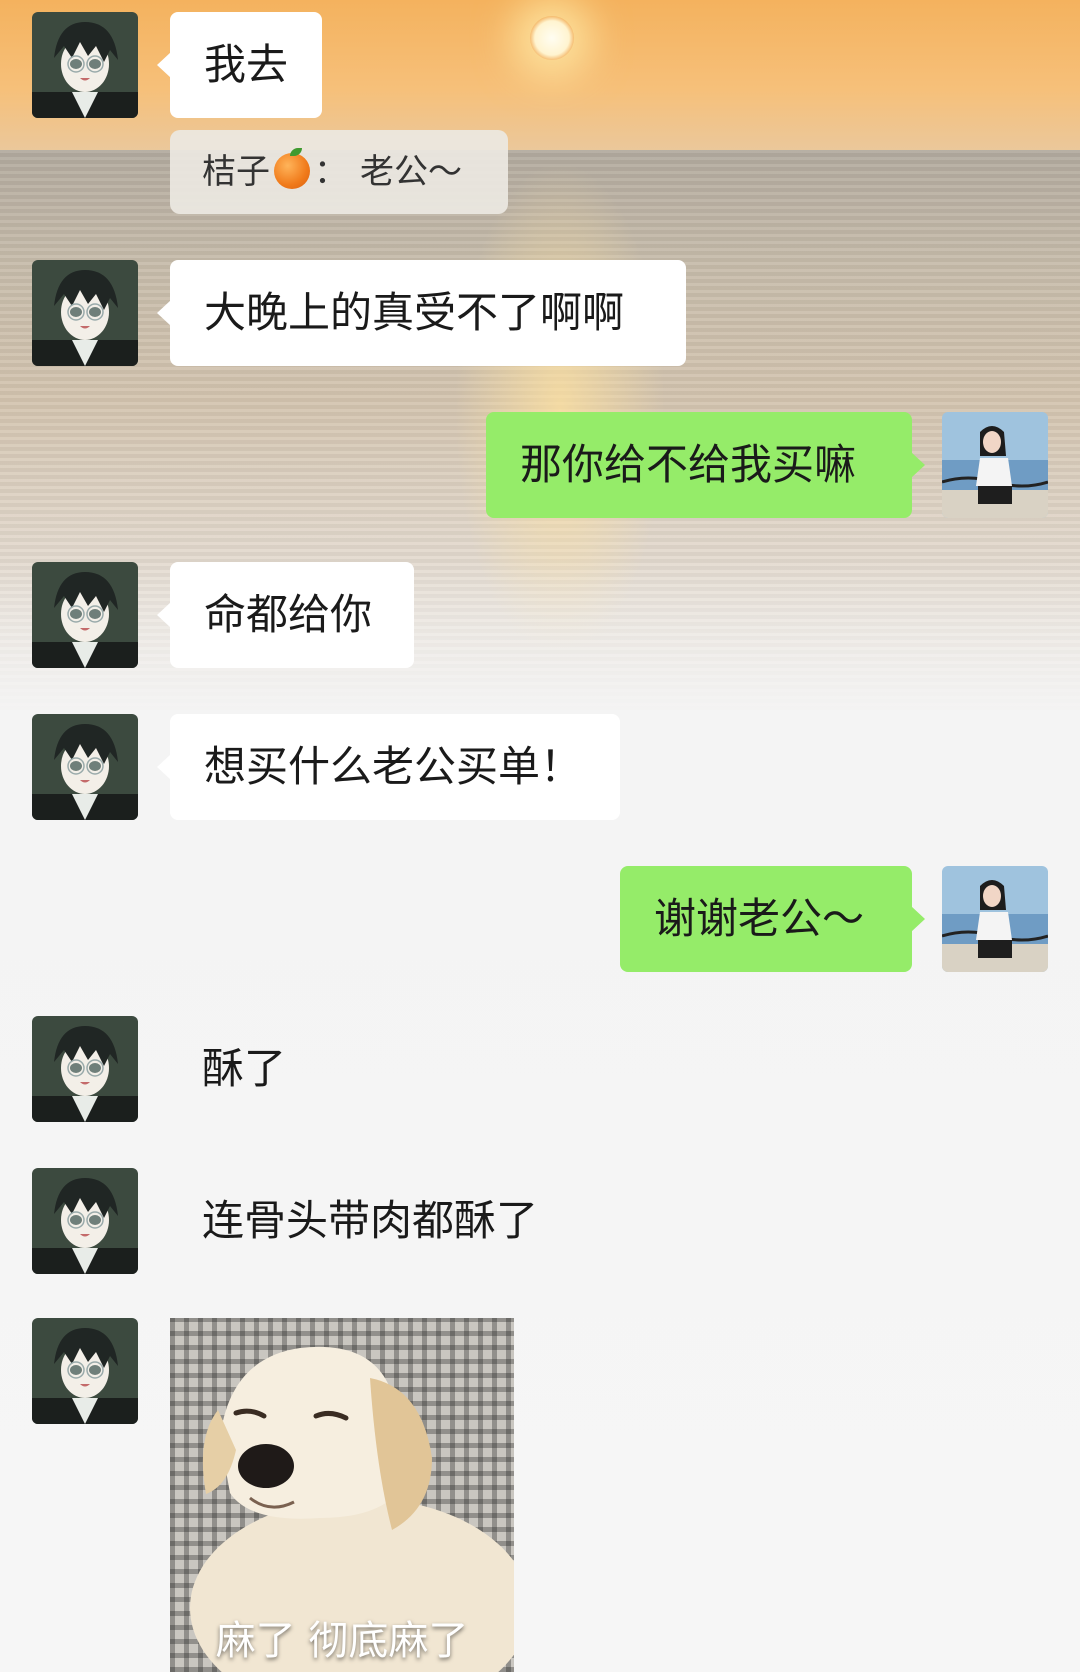 This screenshot has width=1080, height=1672. Describe the element at coordinates (236, 172) in the screenshot. I see `quote-sender-name: 桔子` at that location.